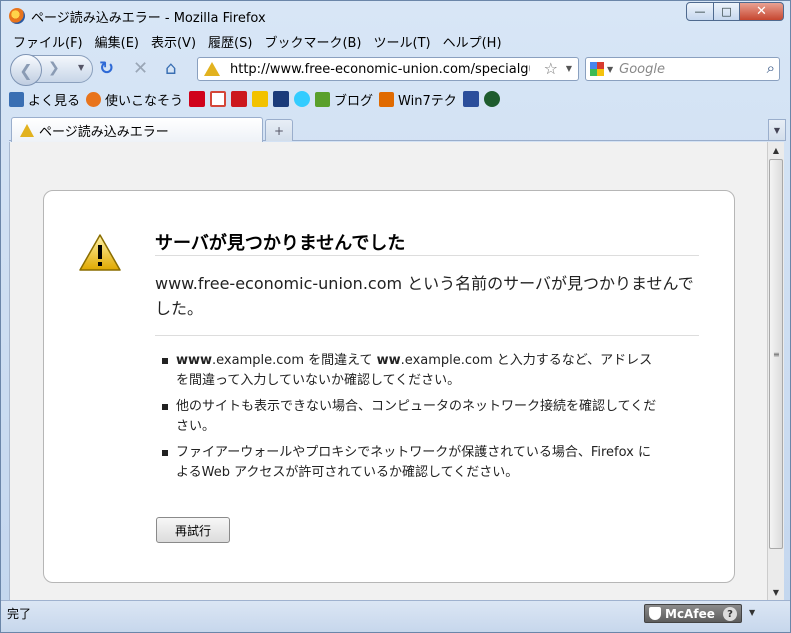  I want to click on title-bar: ページ読み込みエラー - Mozilla Firefox — □ ✕, so click(395, 16).